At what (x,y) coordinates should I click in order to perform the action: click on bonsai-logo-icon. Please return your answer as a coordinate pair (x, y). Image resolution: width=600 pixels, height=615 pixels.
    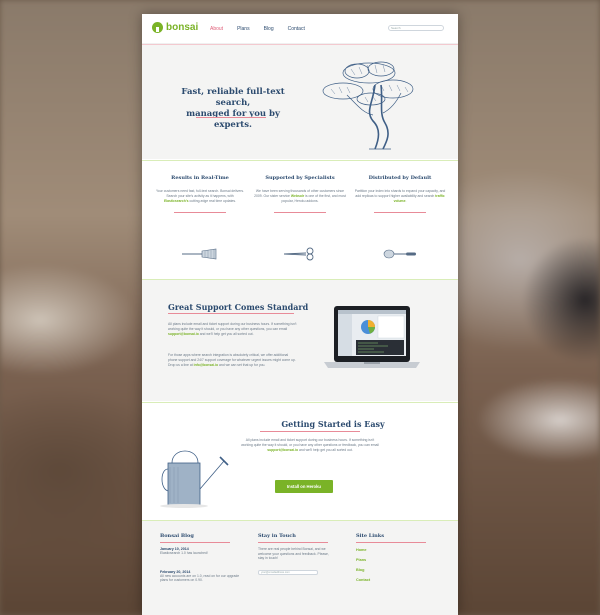
    Looking at the image, I should click on (157, 27).